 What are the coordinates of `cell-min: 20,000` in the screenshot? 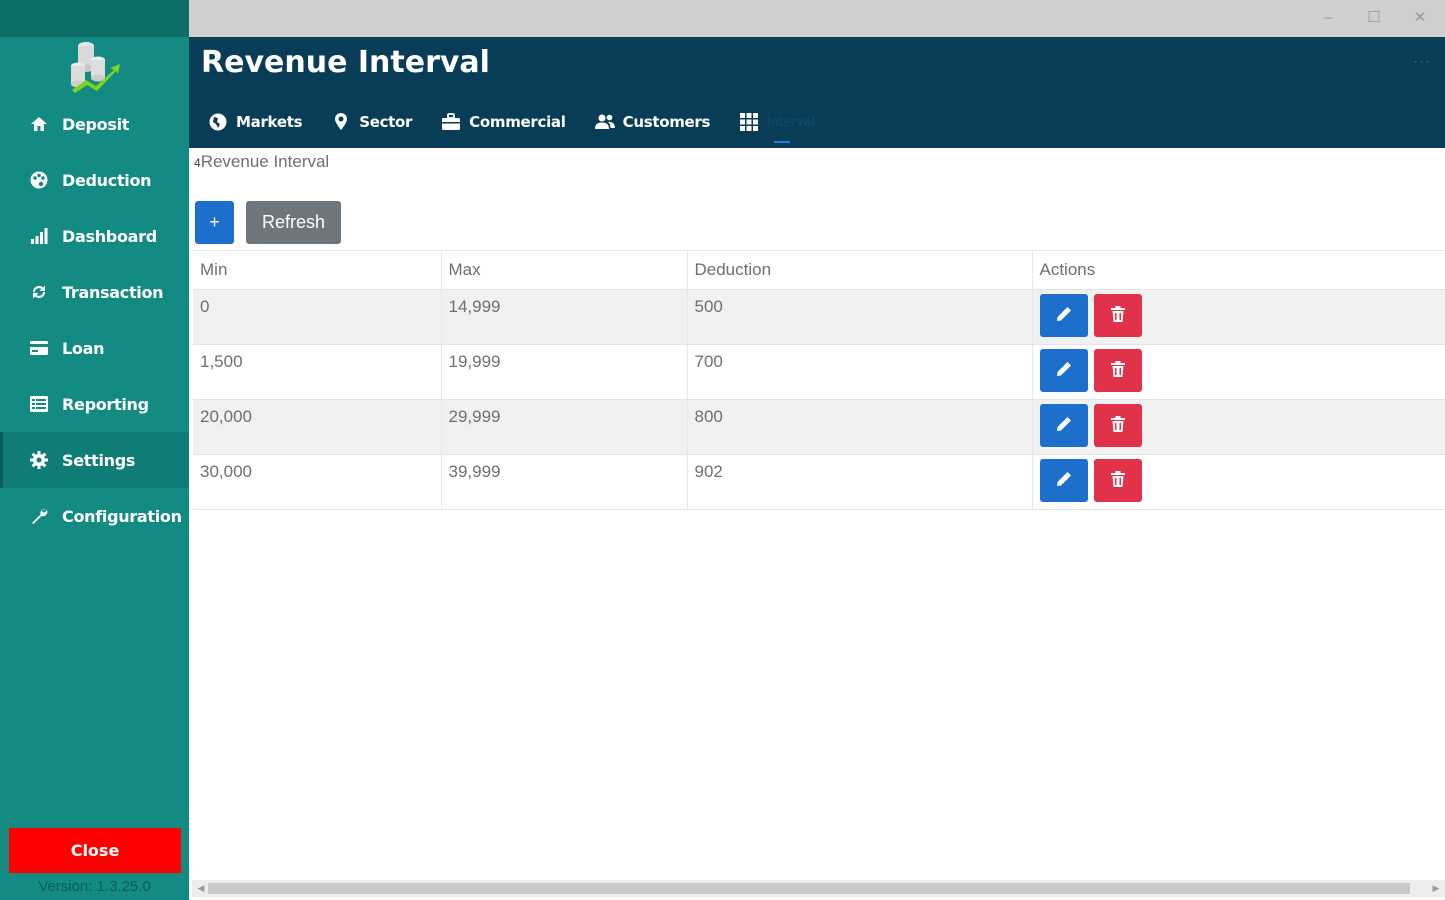 It's located at (317, 427).